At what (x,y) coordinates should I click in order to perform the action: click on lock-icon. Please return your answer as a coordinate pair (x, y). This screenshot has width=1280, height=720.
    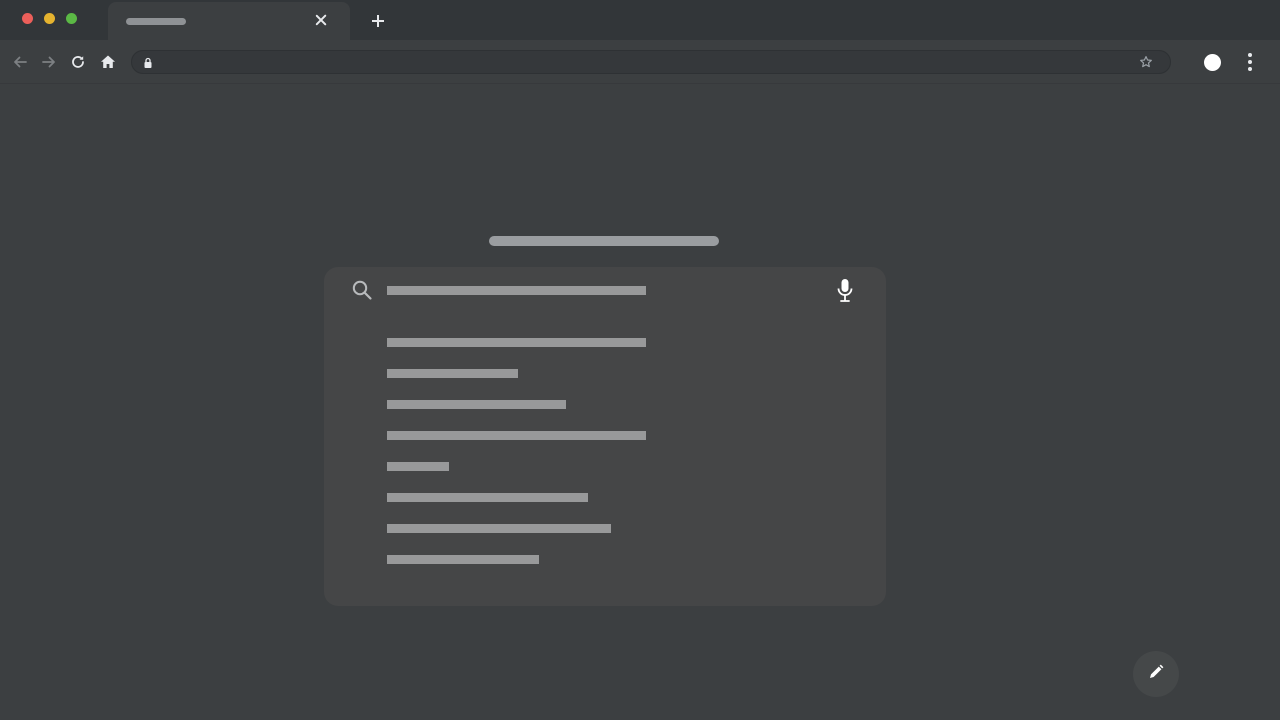
    Looking at the image, I should click on (148, 62).